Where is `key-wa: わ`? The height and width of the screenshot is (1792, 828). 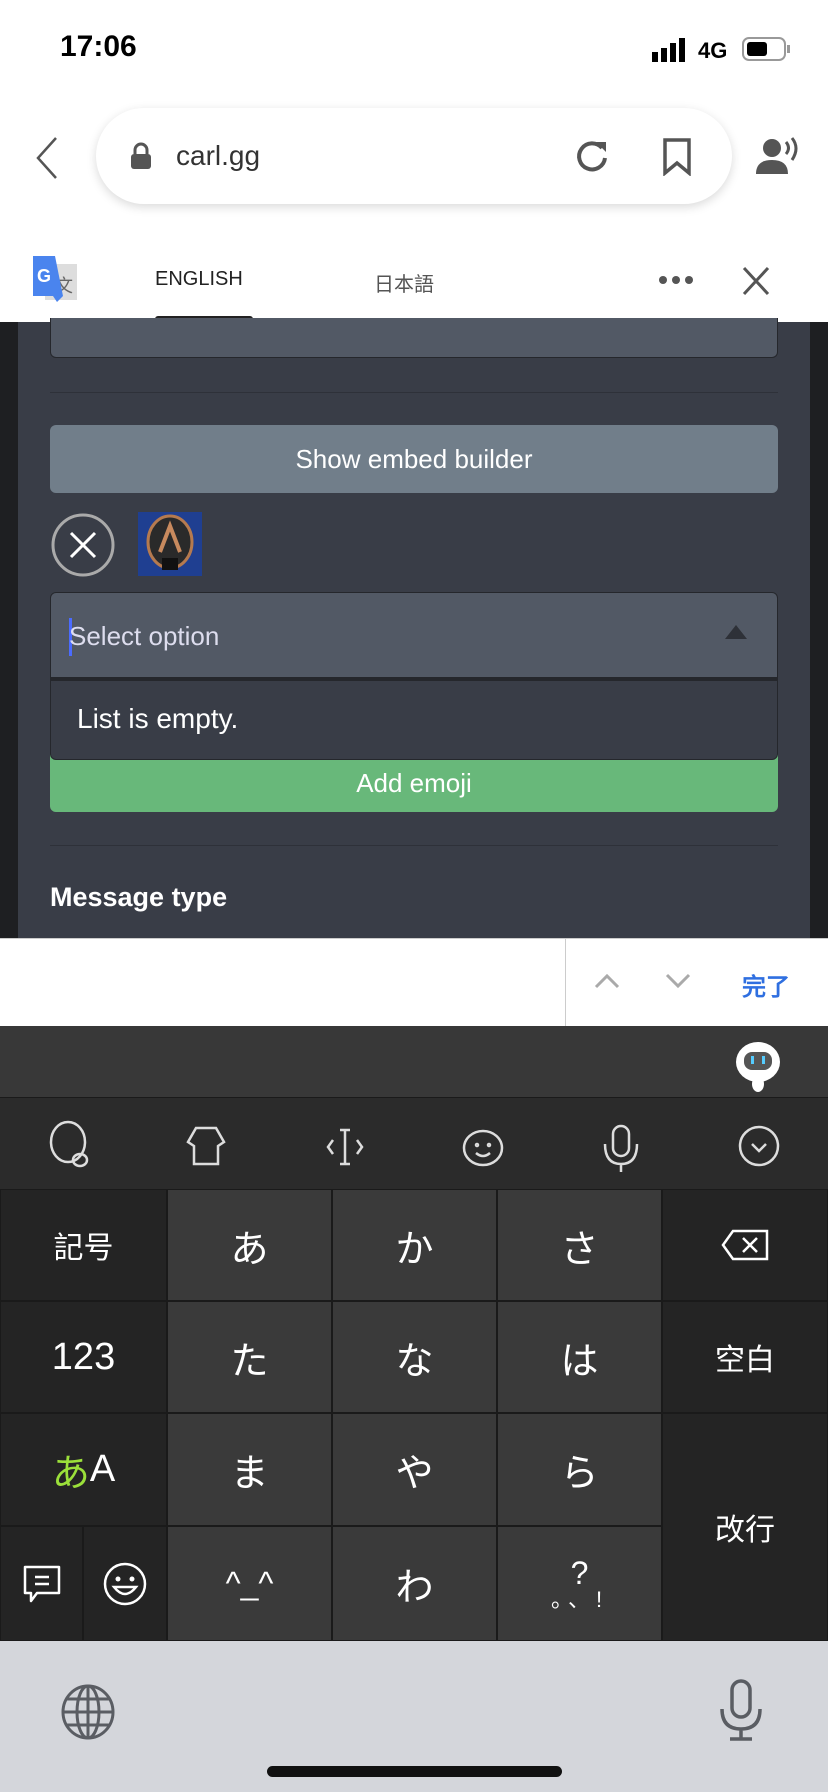 key-wa: わ is located at coordinates (414, 1583).